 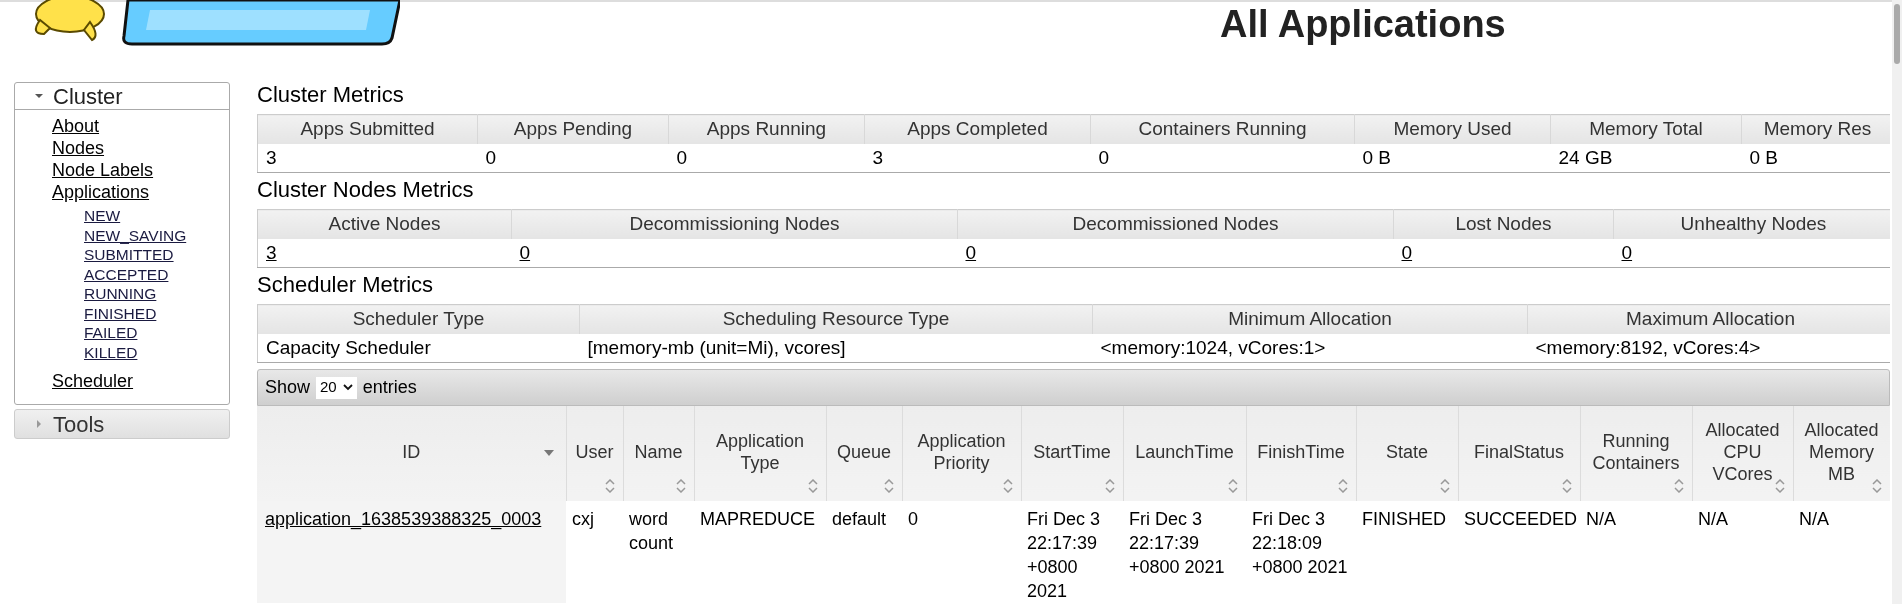 I want to click on table-header-cell: Application Priority, so click(x=961, y=453).